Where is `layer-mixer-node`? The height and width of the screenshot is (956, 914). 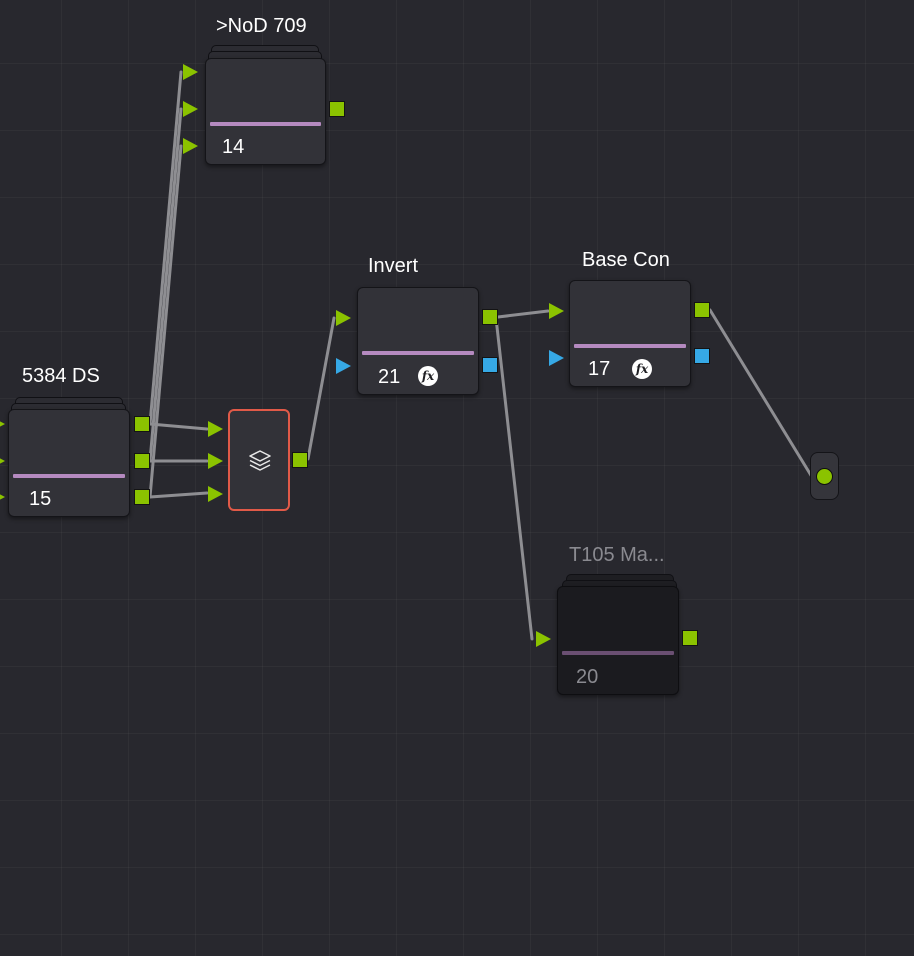
layer-mixer-node is located at coordinates (259, 460).